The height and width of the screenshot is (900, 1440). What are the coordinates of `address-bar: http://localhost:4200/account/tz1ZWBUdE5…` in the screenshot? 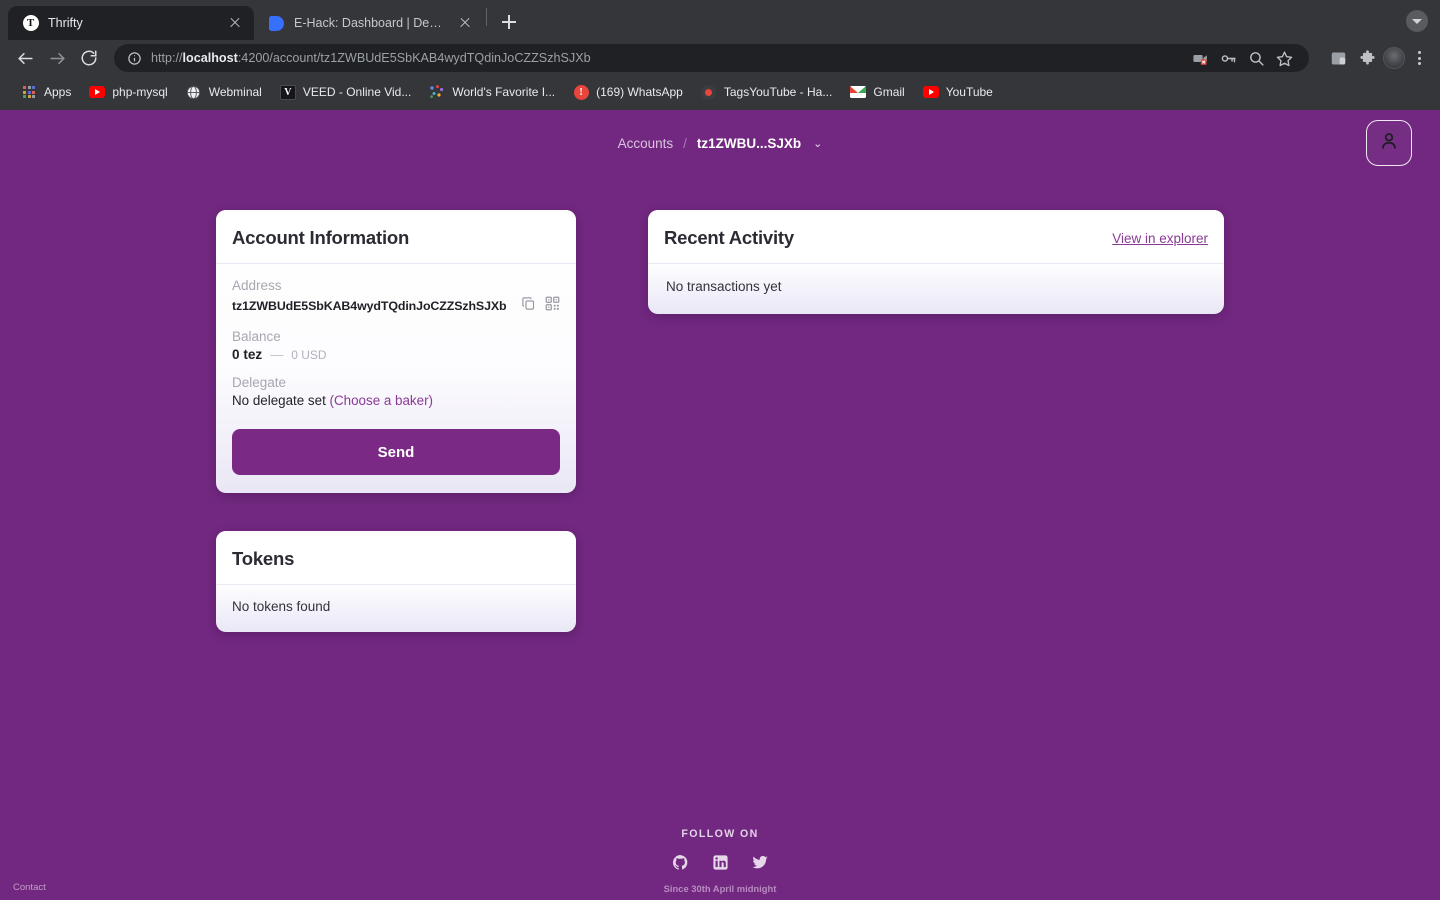 It's located at (711, 58).